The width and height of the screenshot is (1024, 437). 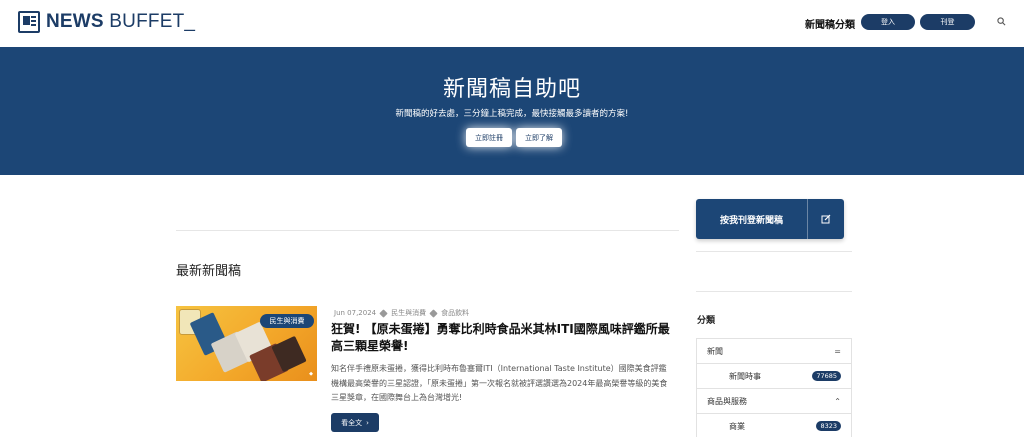 I want to click on category-list: 新聞 = 新聞時事 77685 商品與服務 ⌃ 商業 8323, so click(x=774, y=387).